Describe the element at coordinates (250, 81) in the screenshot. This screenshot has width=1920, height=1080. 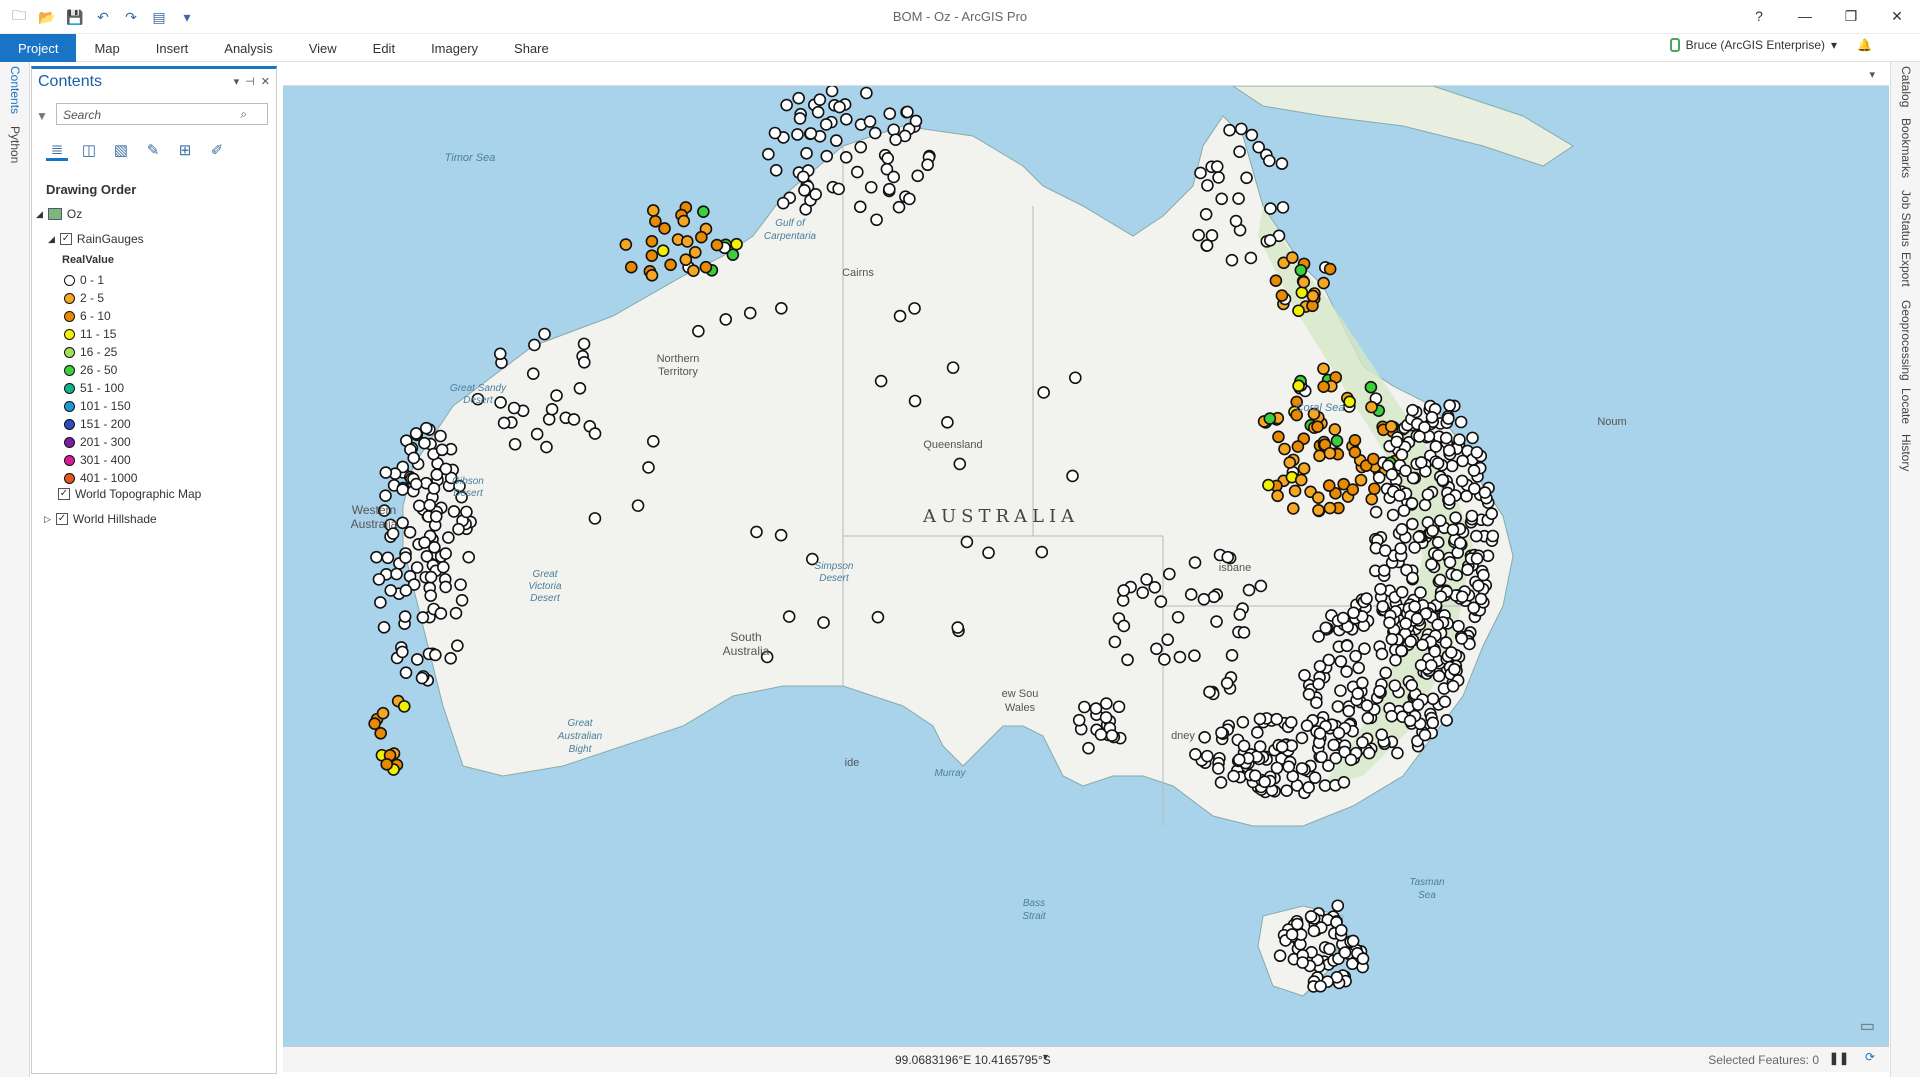
I see `pane-pin-icon: ⊣` at that location.